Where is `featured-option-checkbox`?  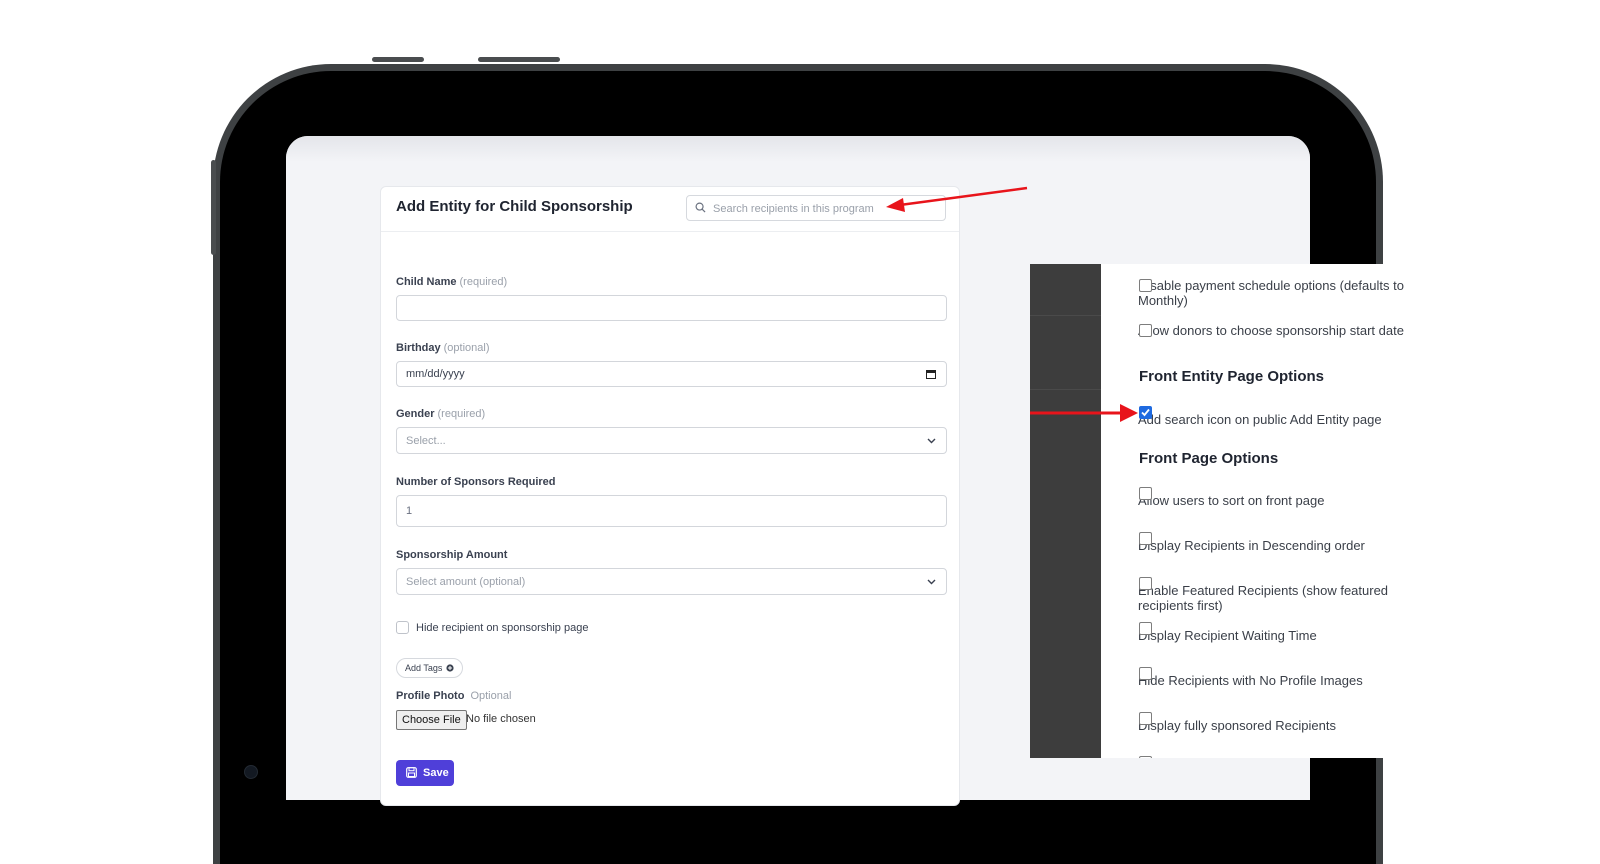 featured-option-checkbox is located at coordinates (1145, 583).